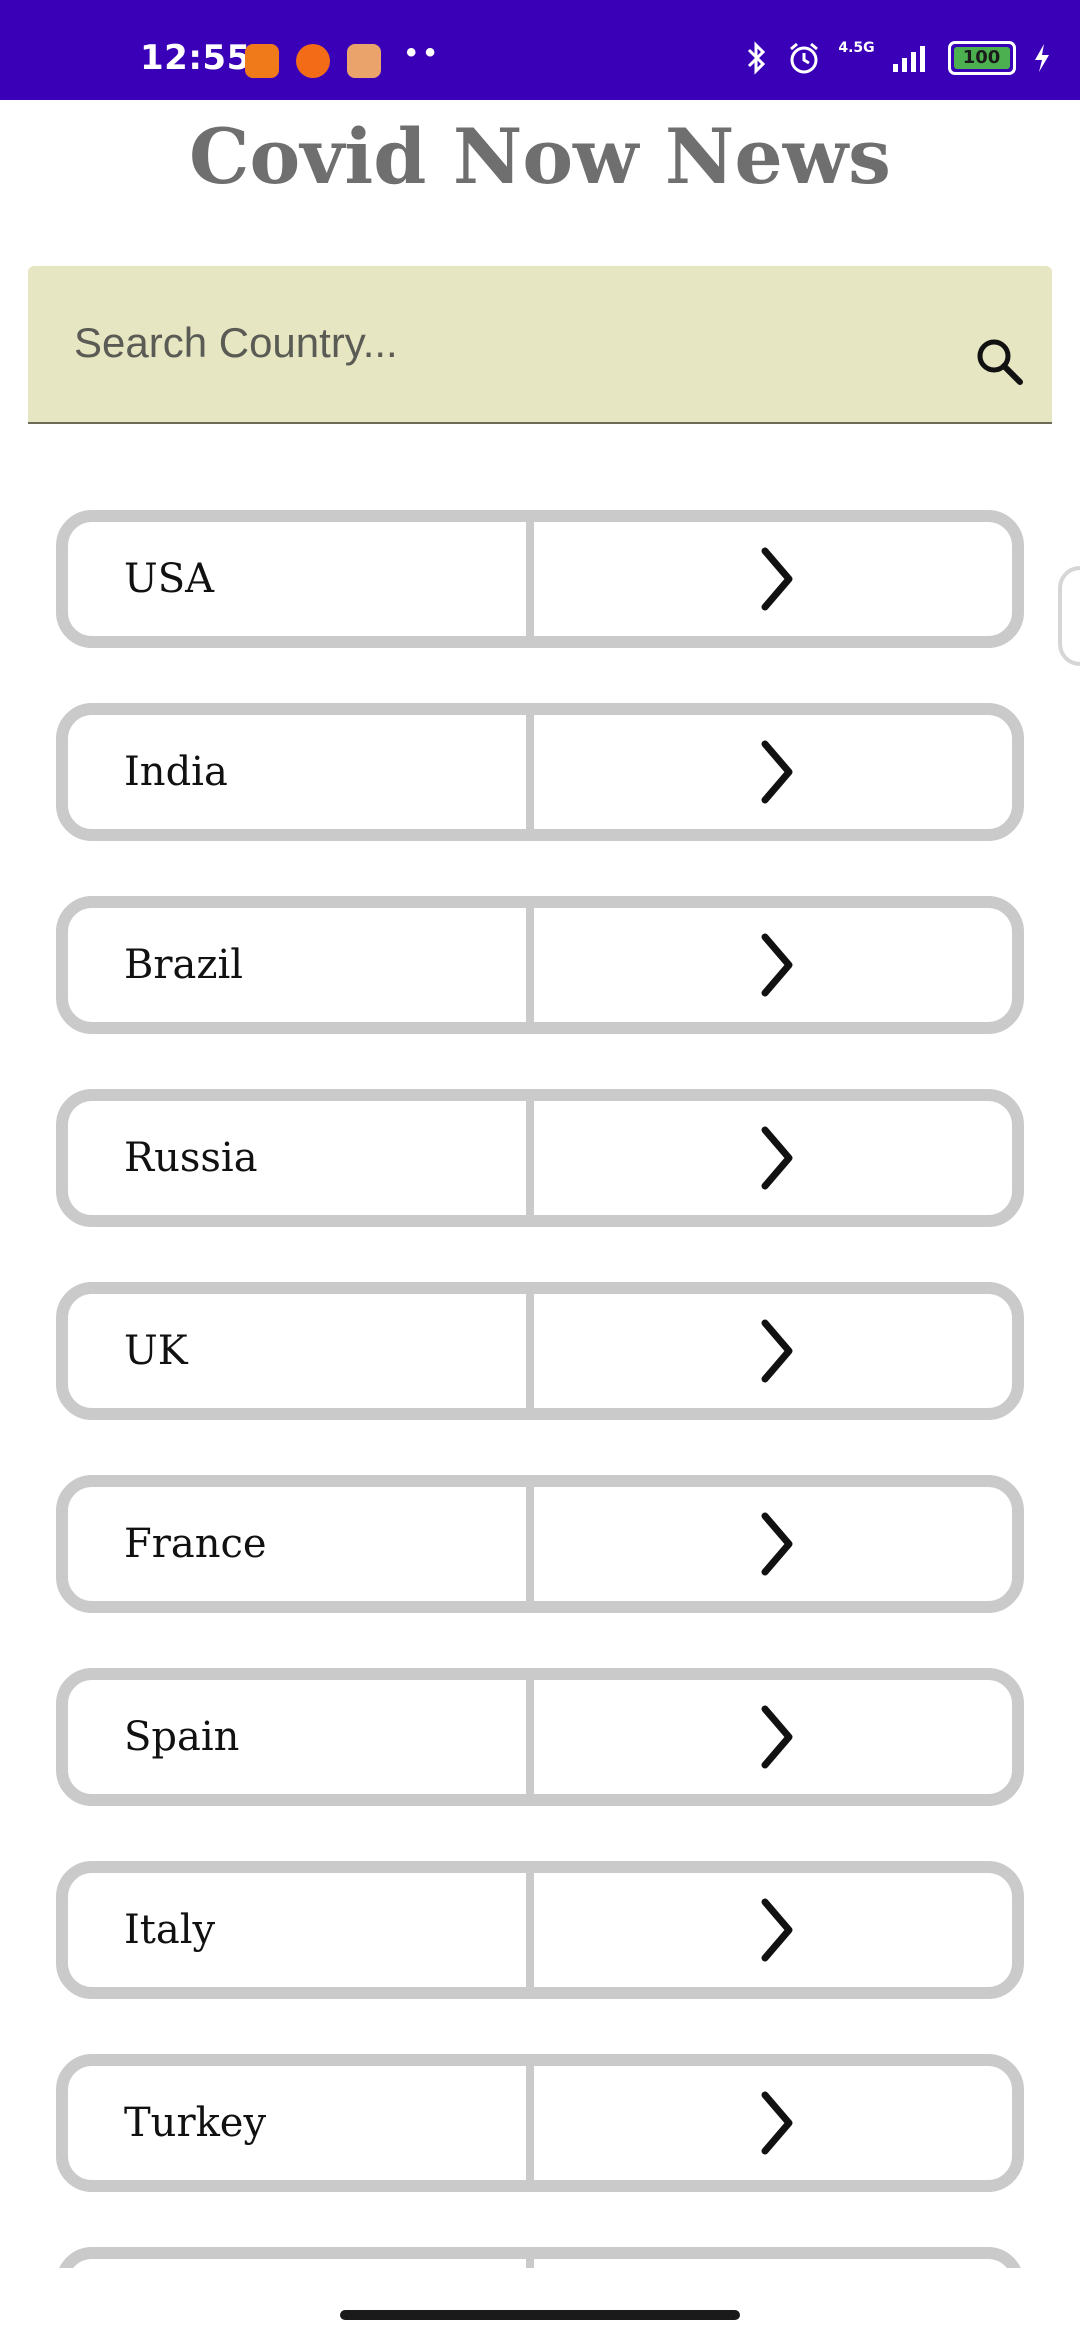  I want to click on country-row-russia: Russia, so click(540, 1158).